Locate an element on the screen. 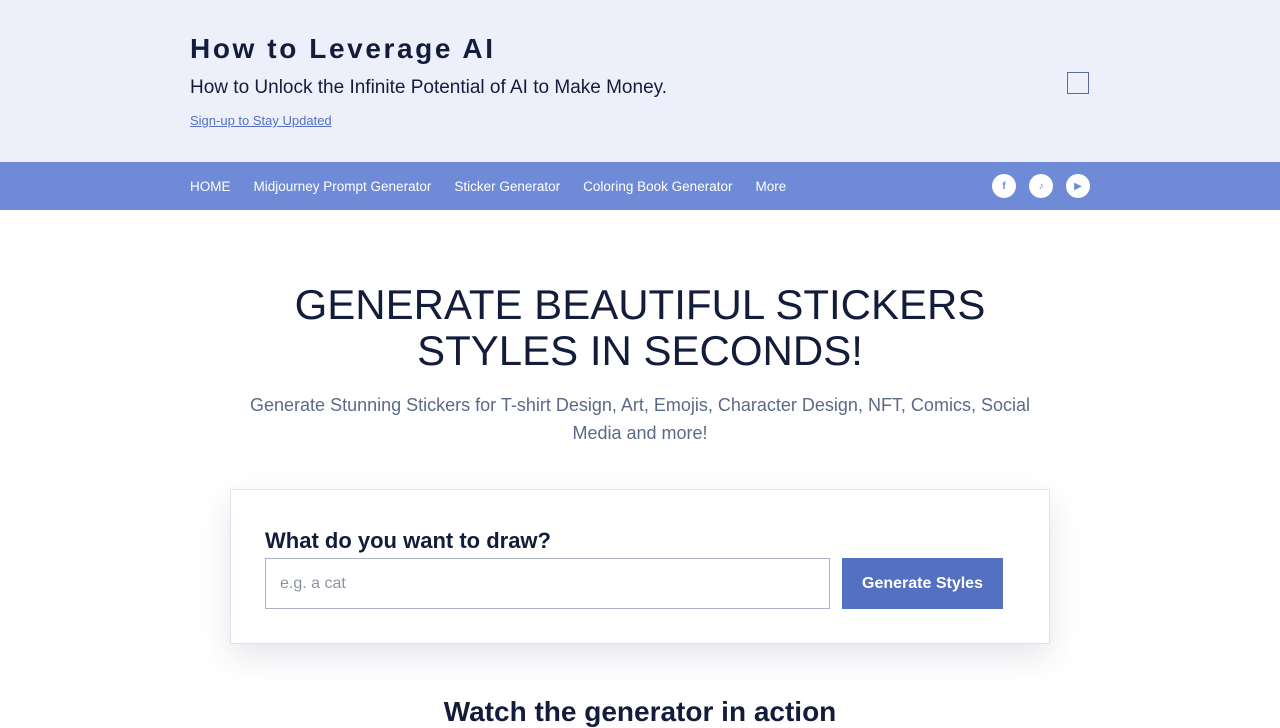  prompt-label: What do you want to draw? is located at coordinates (408, 540).